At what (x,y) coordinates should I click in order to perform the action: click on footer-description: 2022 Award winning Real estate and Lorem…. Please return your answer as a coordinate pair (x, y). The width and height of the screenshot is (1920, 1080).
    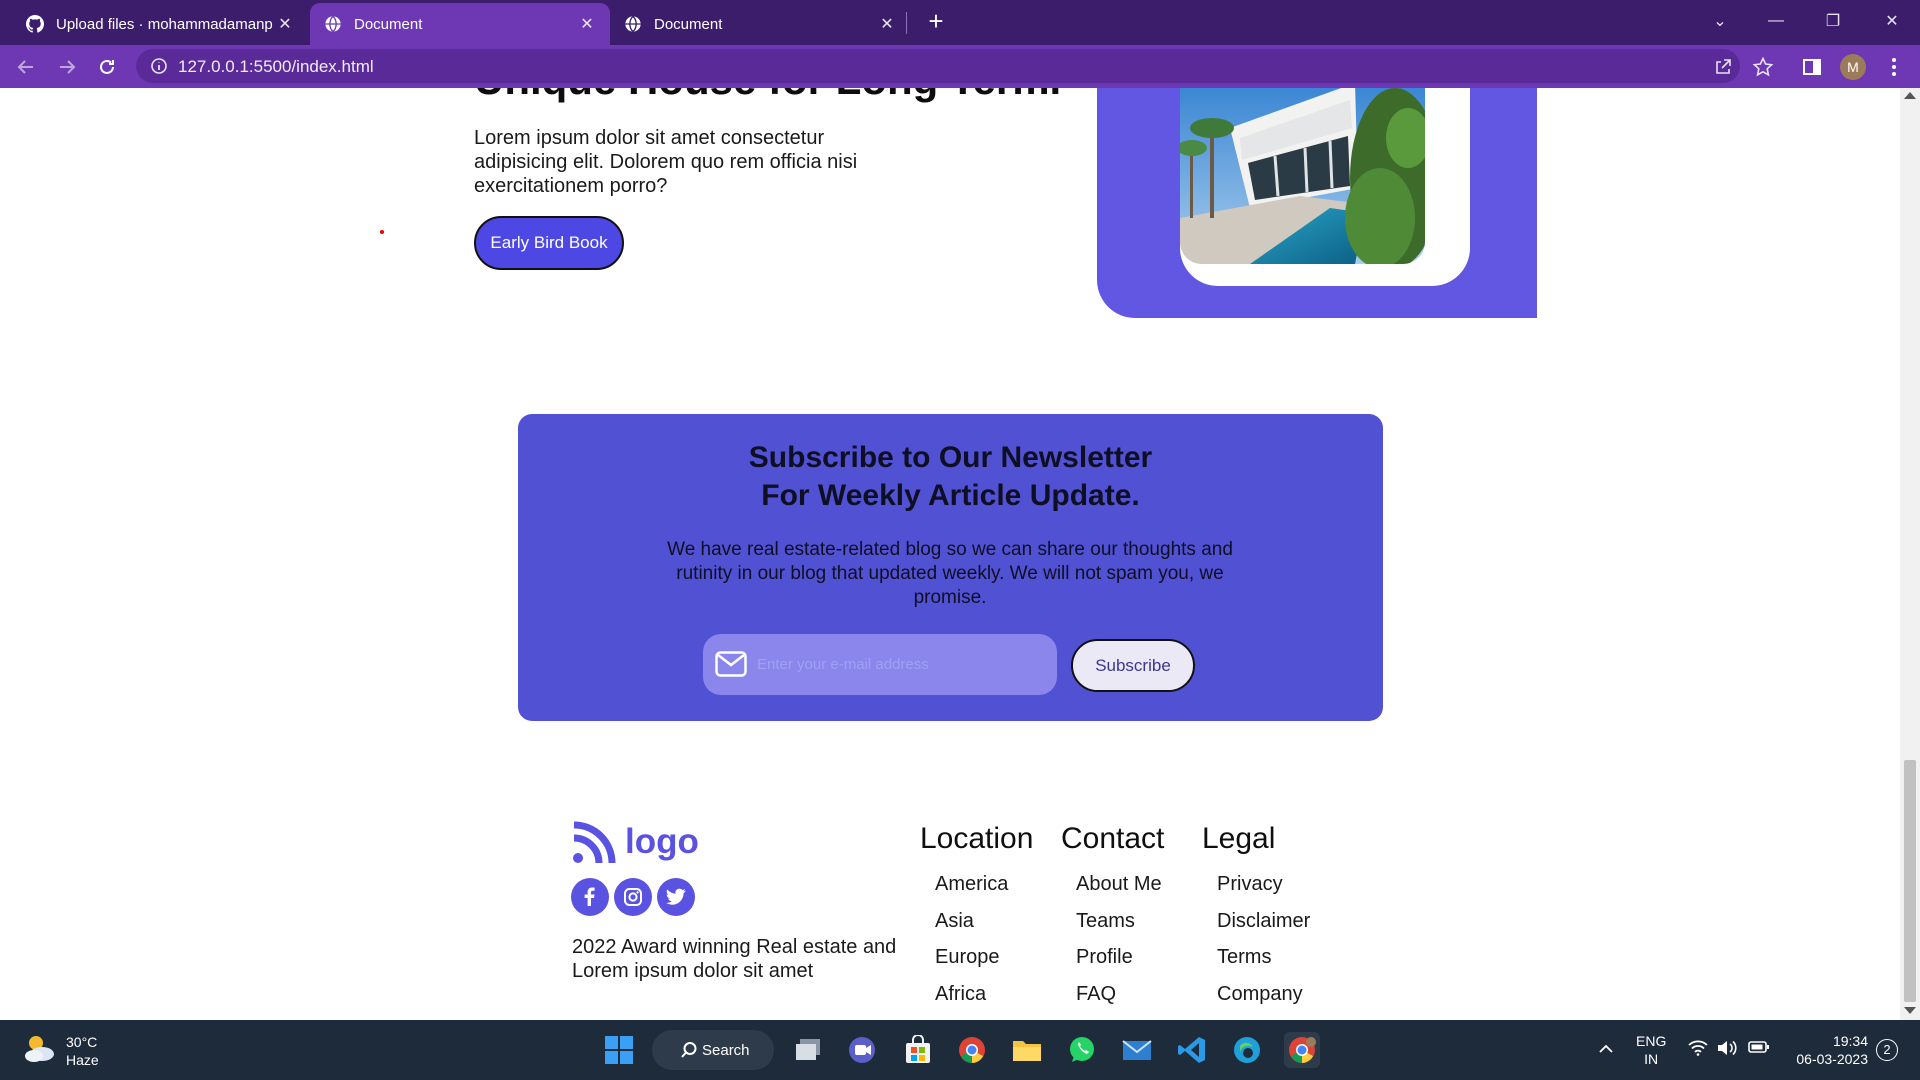
    Looking at the image, I should click on (734, 959).